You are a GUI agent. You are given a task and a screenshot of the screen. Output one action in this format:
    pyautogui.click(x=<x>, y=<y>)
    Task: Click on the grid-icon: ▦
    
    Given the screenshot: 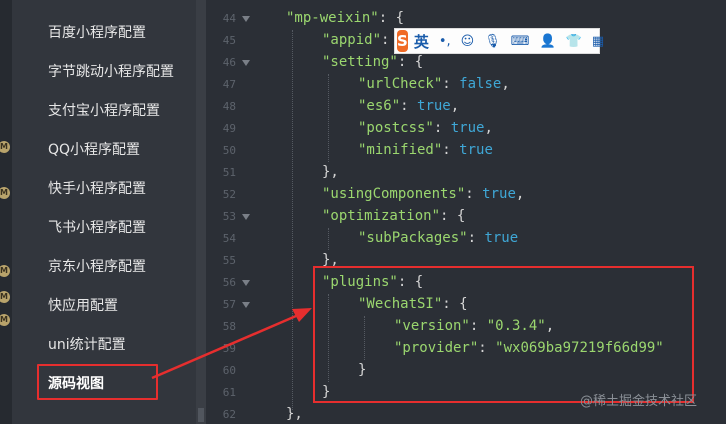 What is the action you would take?
    pyautogui.click(x=598, y=41)
    